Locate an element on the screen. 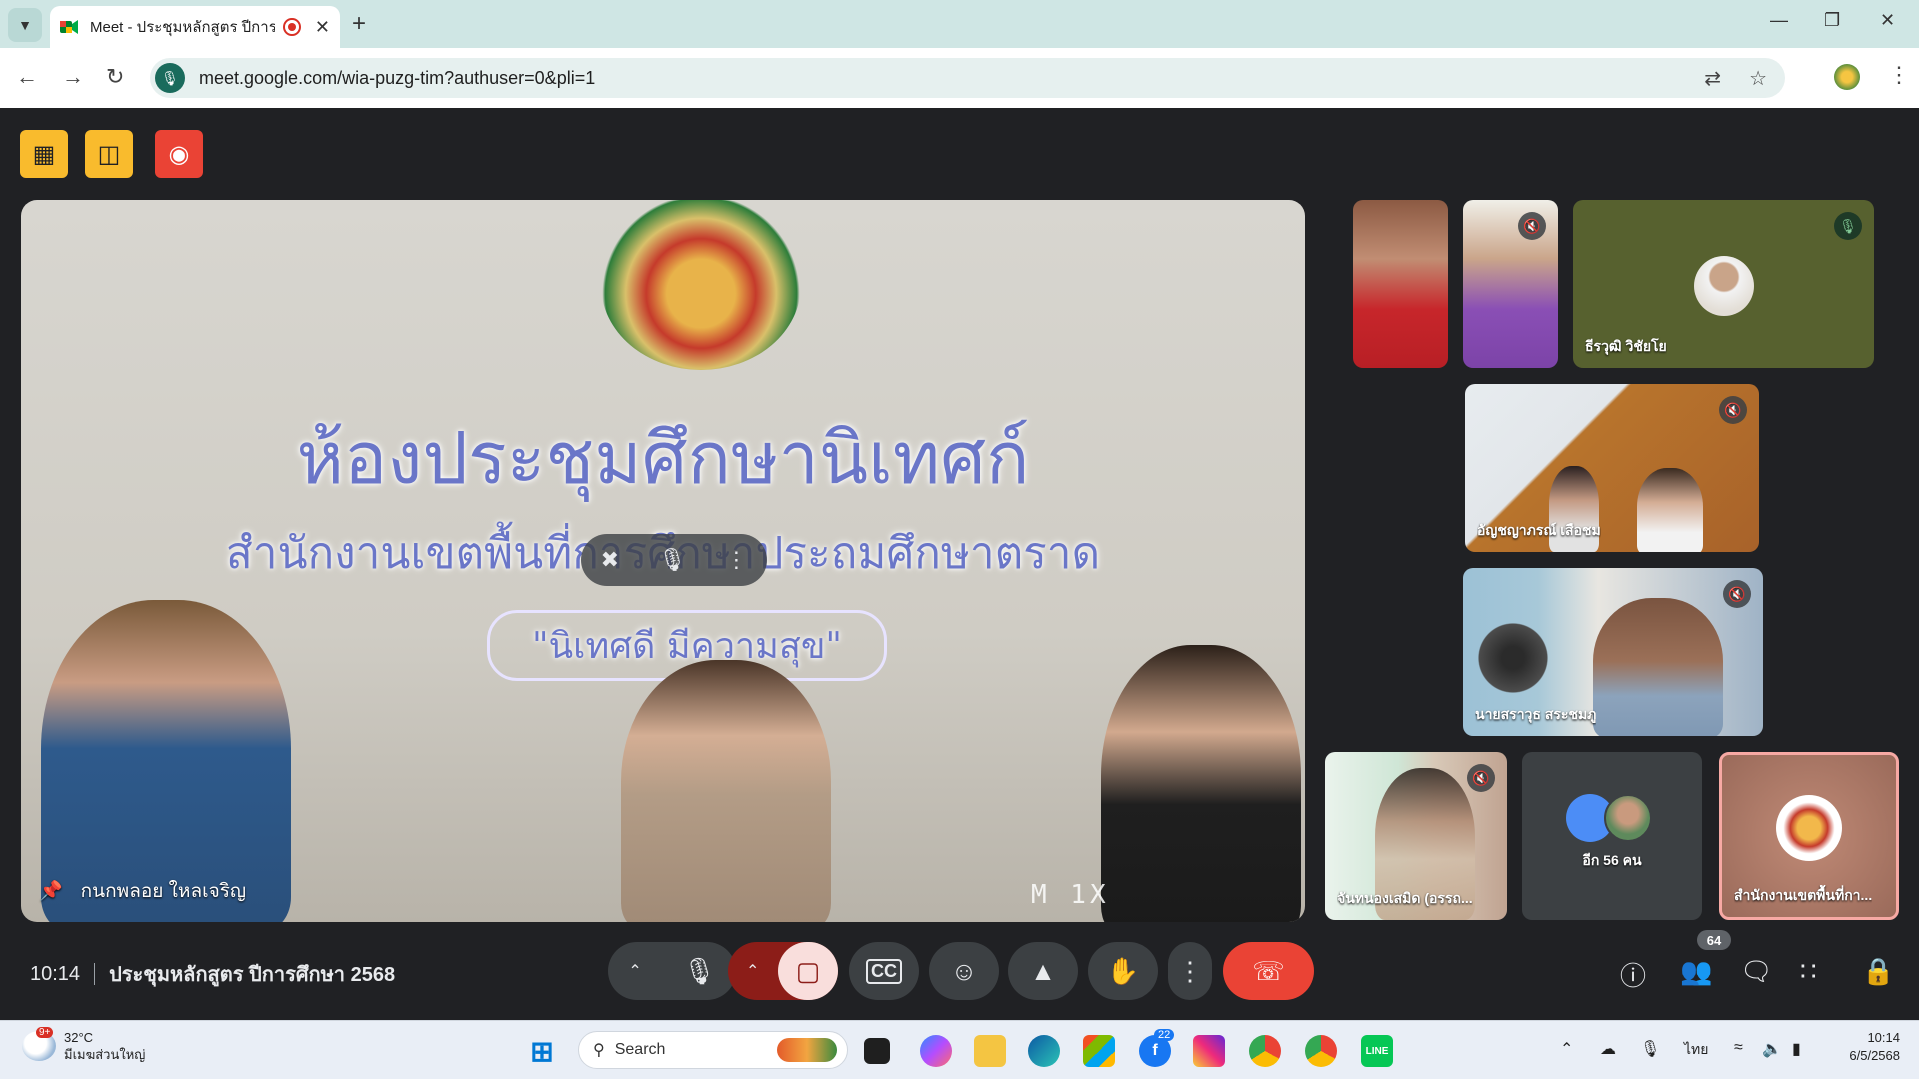  tile-overlay-controls: ✖ 🎙 ⋮ is located at coordinates (674, 560).